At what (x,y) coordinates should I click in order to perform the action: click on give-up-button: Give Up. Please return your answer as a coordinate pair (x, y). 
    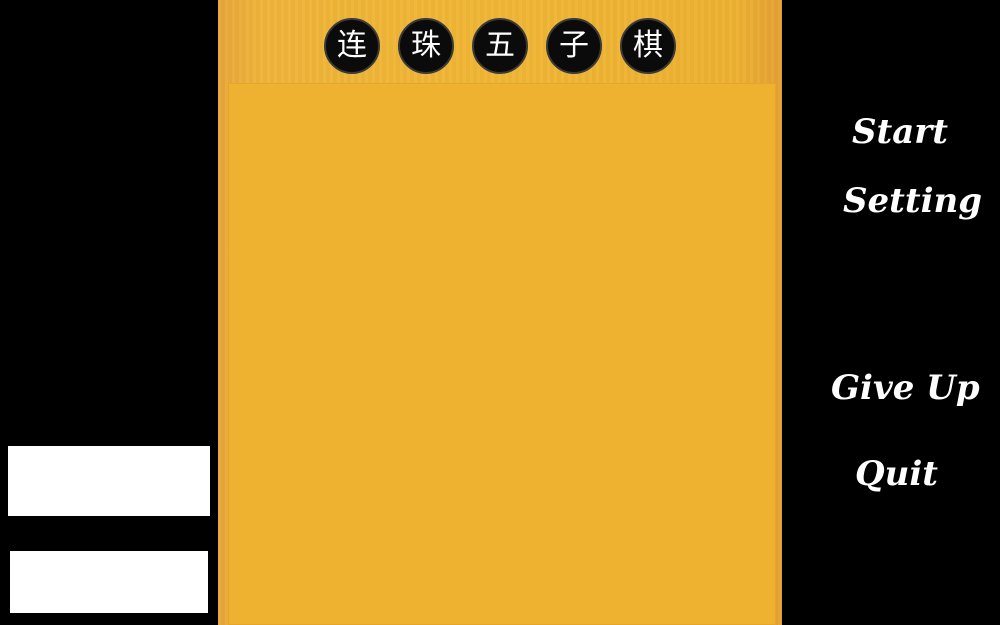
    Looking at the image, I should click on (905, 388).